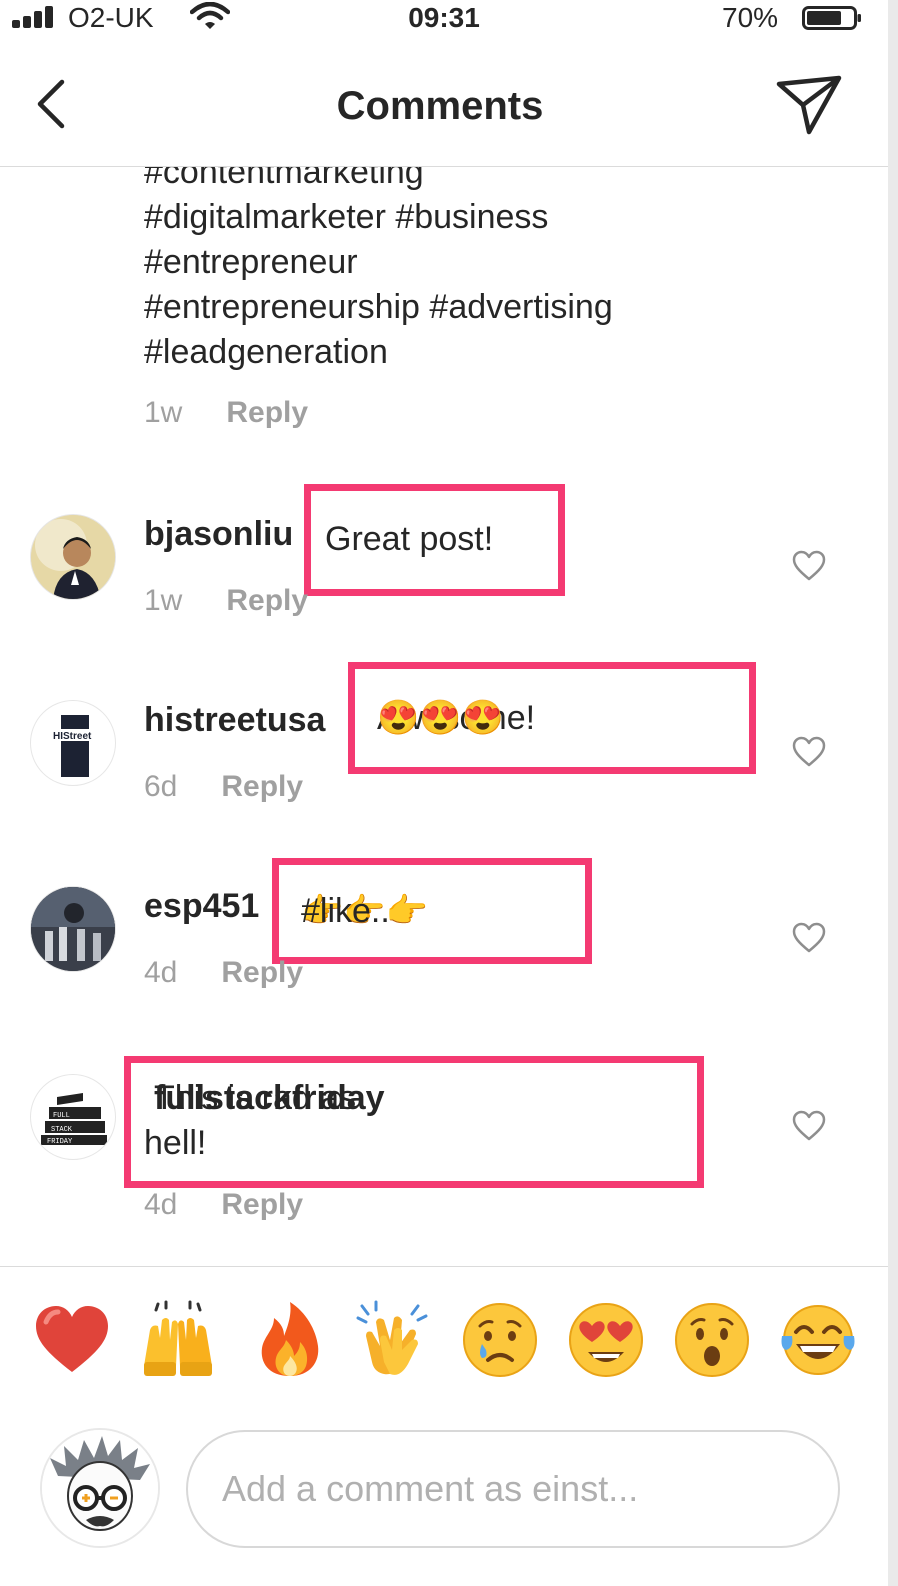 The image size is (898, 1586). What do you see at coordinates (73, 1117) in the screenshot?
I see `avatar-fullstackfriday: FULL STACK FRIDAY` at bounding box center [73, 1117].